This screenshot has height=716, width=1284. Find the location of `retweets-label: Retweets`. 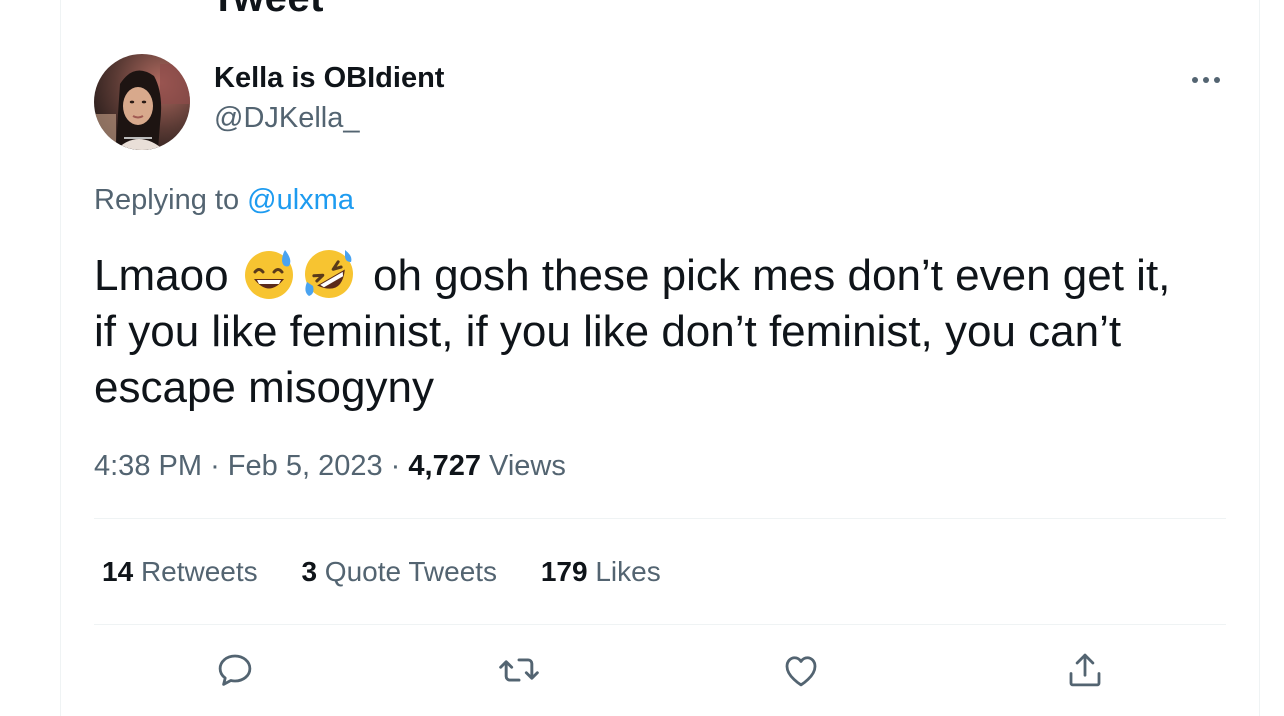

retweets-label: Retweets is located at coordinates (199, 571).